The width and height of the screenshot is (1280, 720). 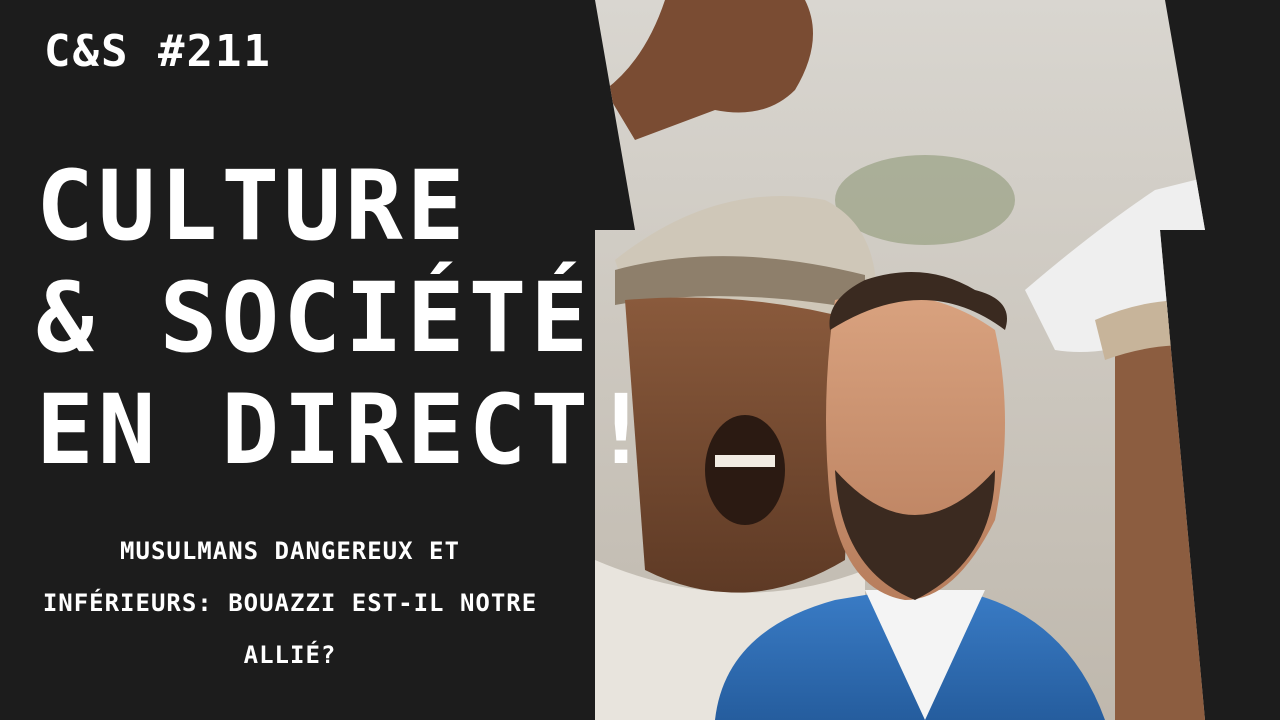 What do you see at coordinates (290, 551) in the screenshot?
I see `subtitle-line-1: MUSULMANS DANGEREUX ET` at bounding box center [290, 551].